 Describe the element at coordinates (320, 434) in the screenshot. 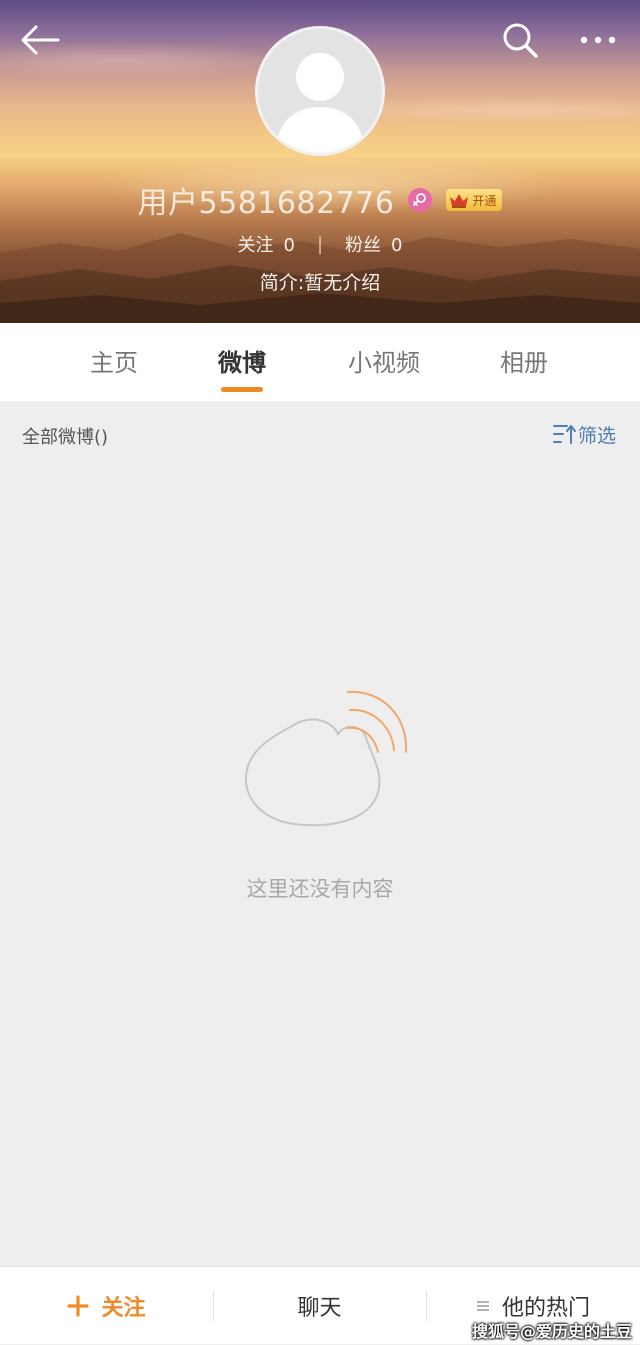

I see `feed-filter-bar: 全部微博() 筛选` at that location.